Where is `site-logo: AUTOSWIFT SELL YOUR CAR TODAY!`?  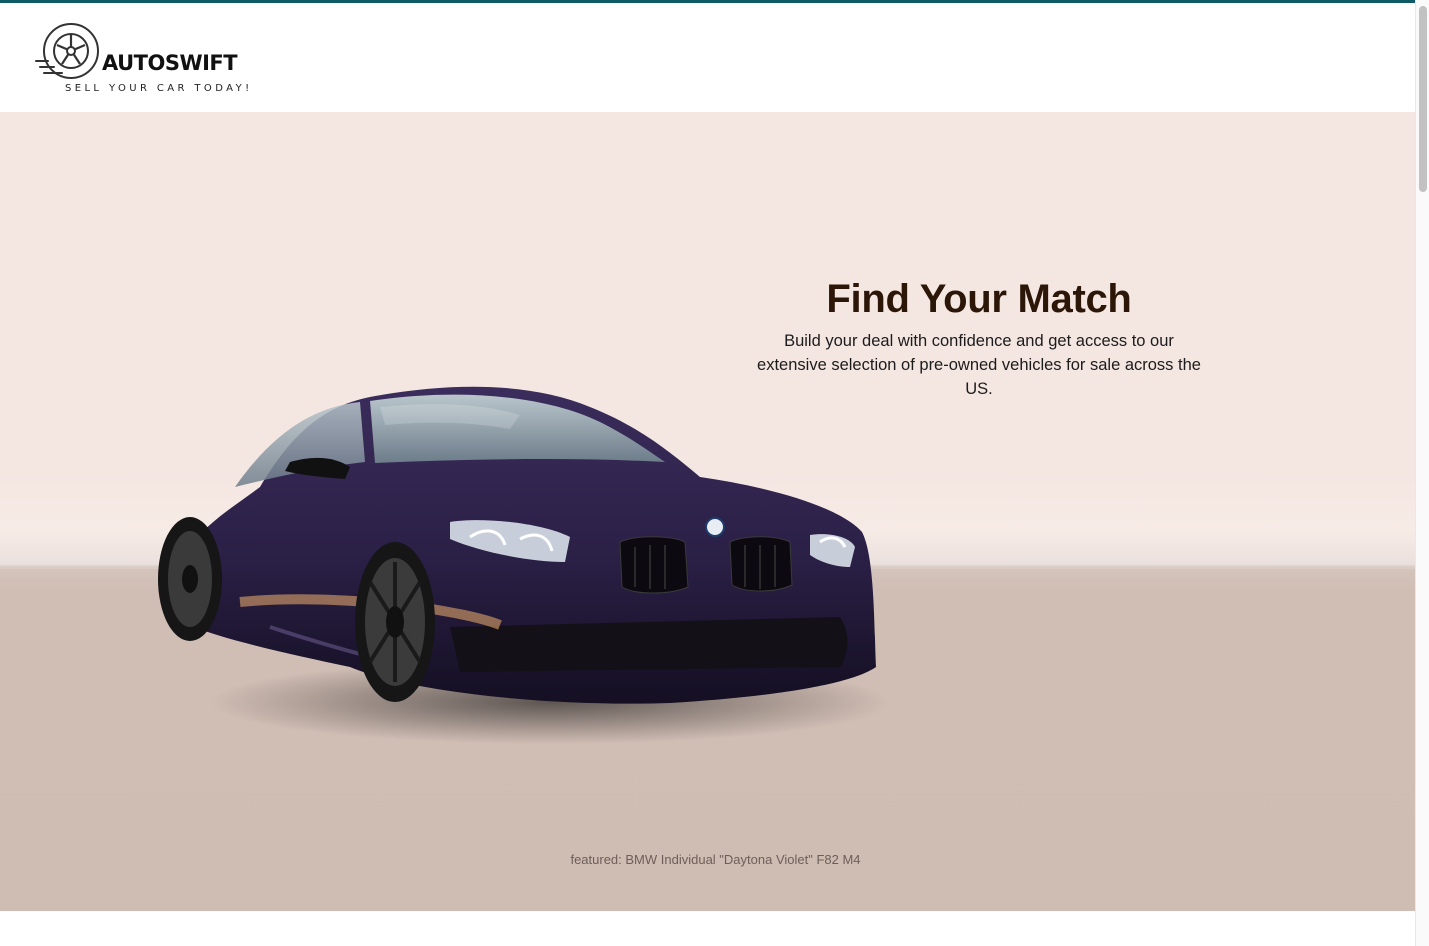 site-logo: AUTOSWIFT SELL YOUR CAR TODAY! is located at coordinates (149, 61).